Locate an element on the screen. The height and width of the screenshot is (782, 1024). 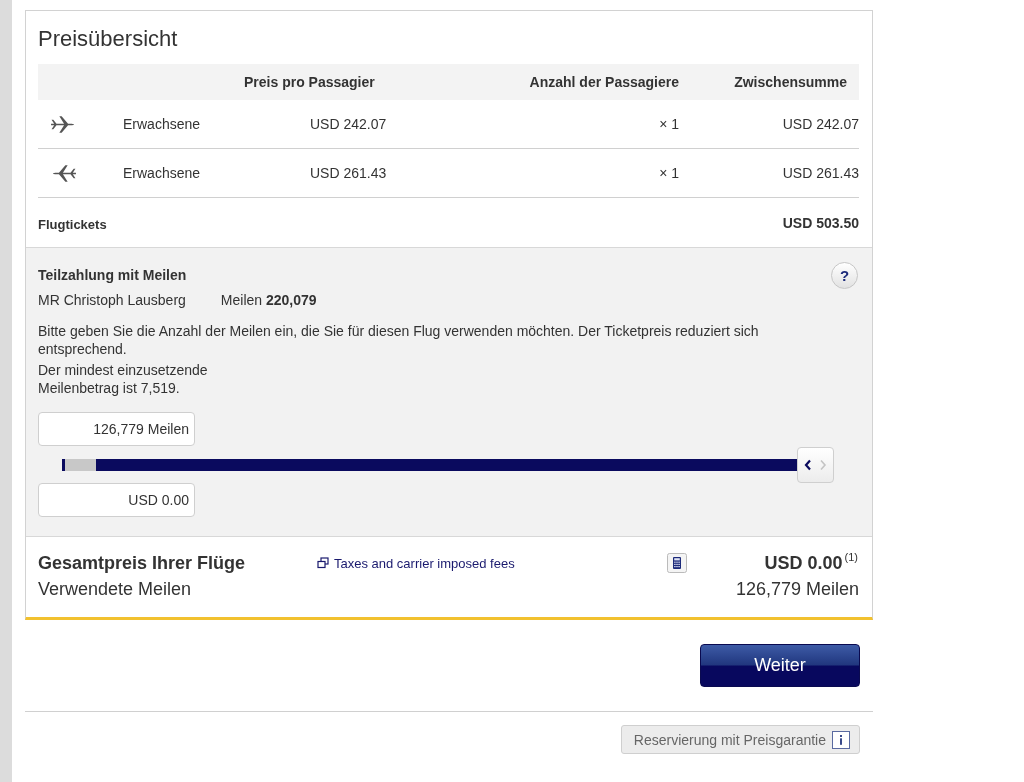
miles-used-value: 126,779 Meilen is located at coordinates (797, 589).